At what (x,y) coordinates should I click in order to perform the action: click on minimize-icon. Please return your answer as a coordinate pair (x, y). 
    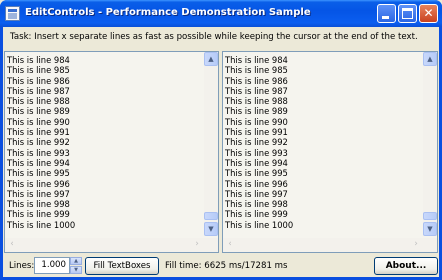
    Looking at the image, I should click on (385, 17).